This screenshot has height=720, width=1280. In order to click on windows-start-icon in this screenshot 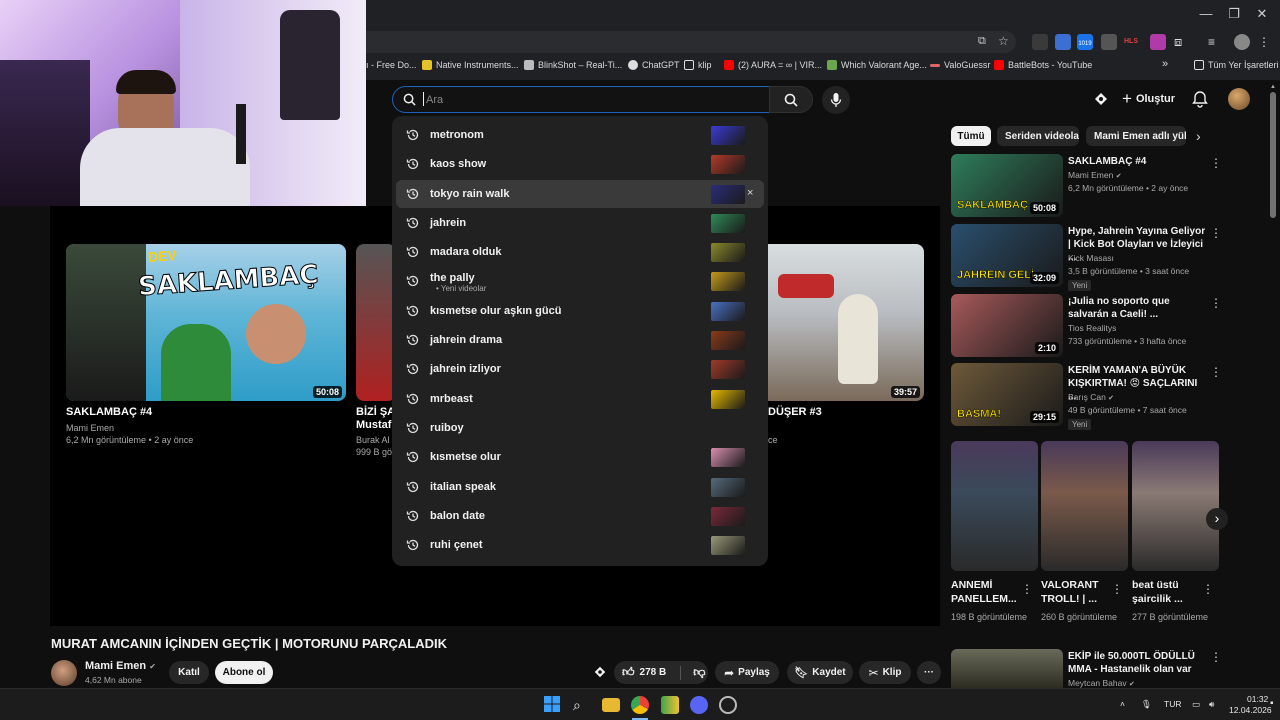, I will do `click(553, 705)`.